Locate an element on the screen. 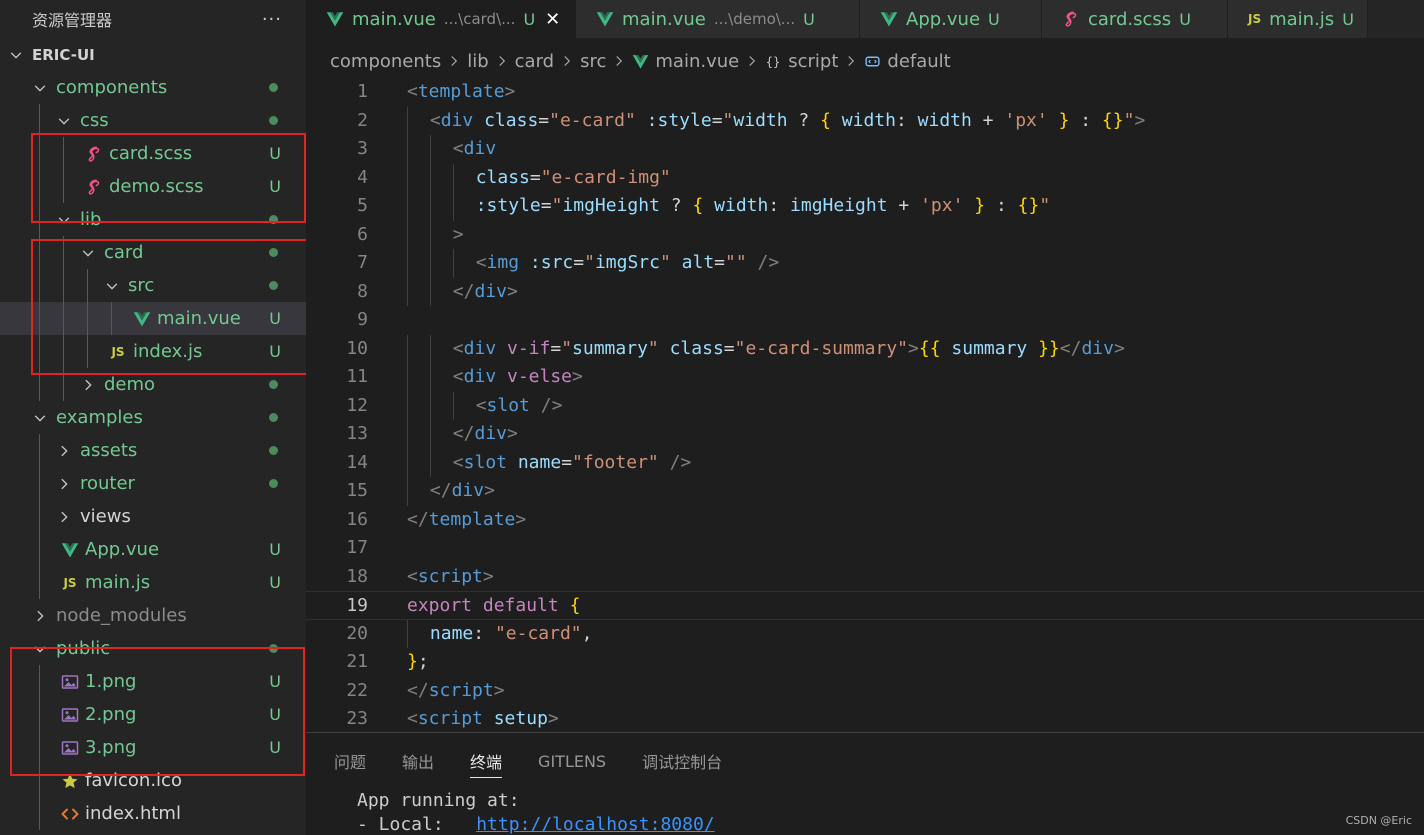  breadcrumb-item: card is located at coordinates (534, 61).